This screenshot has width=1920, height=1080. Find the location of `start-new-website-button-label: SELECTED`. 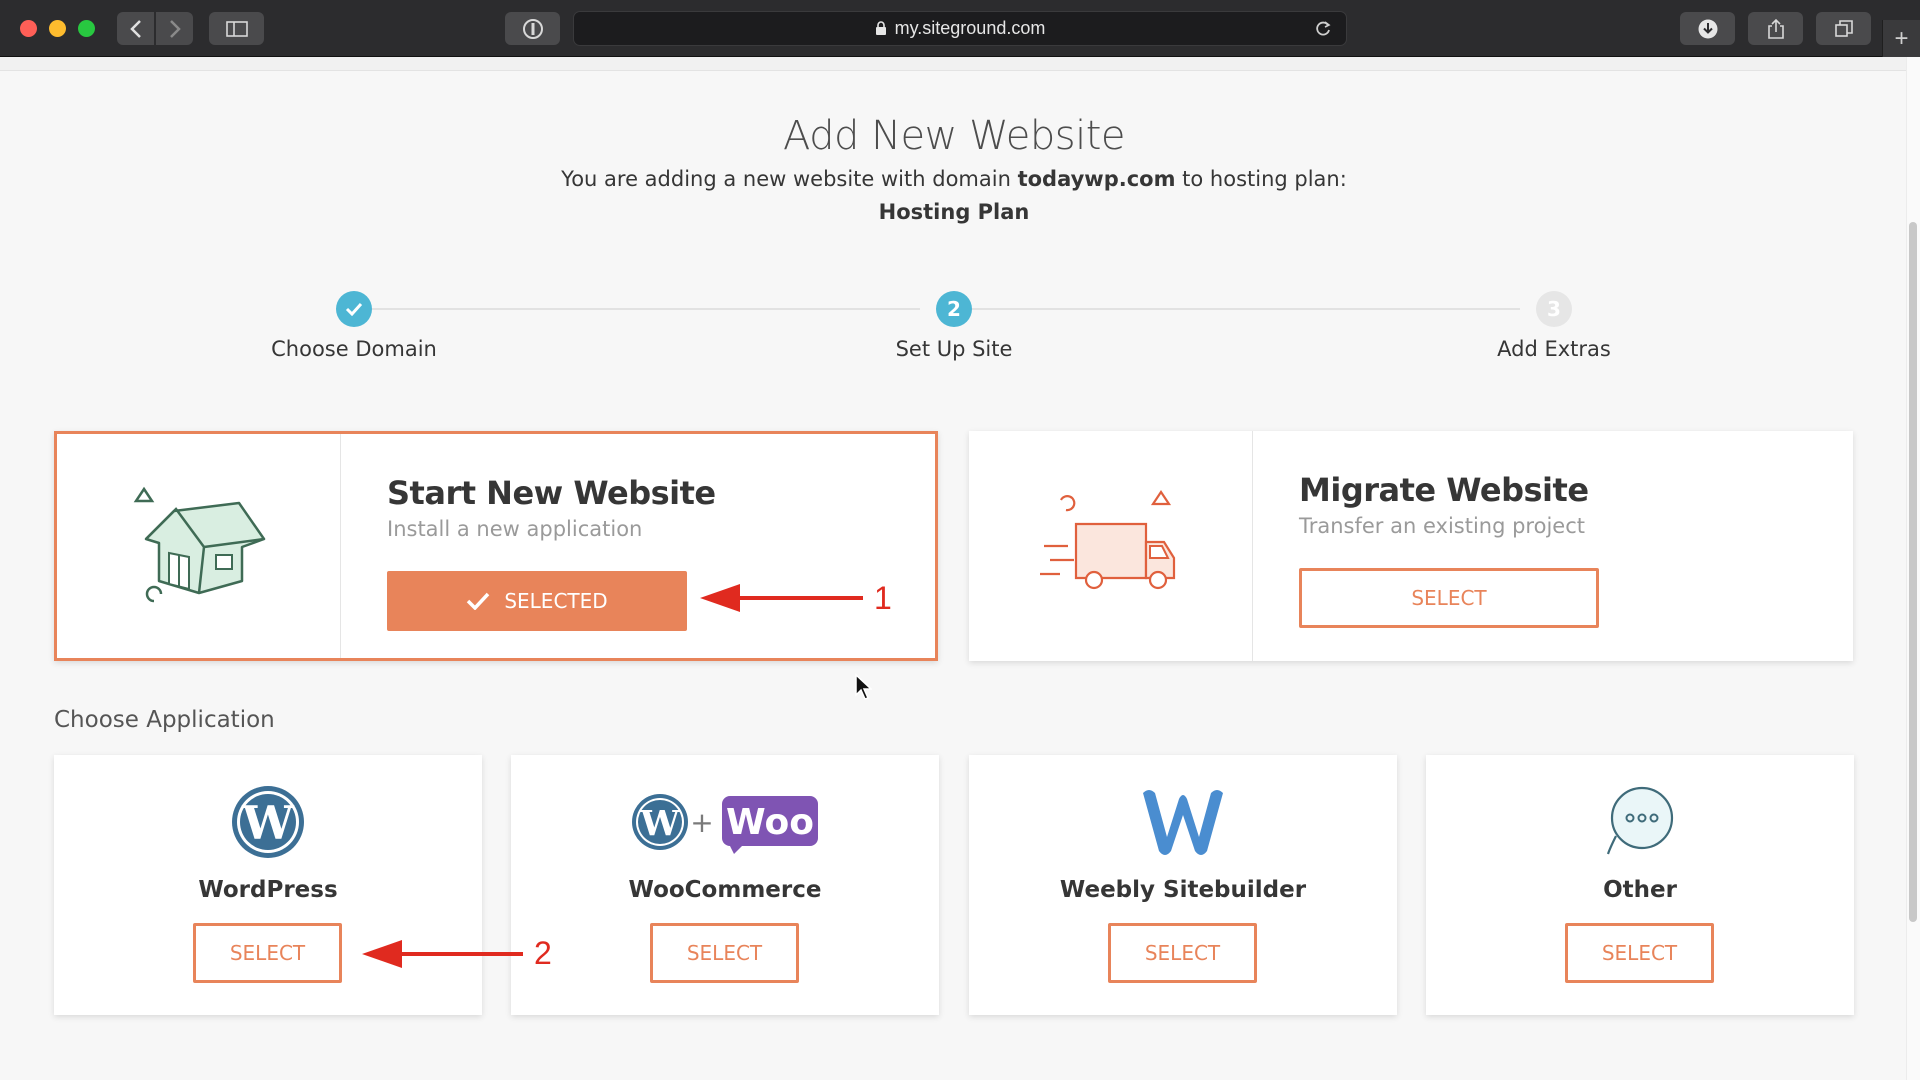

start-new-website-button-label: SELECTED is located at coordinates (556, 601).